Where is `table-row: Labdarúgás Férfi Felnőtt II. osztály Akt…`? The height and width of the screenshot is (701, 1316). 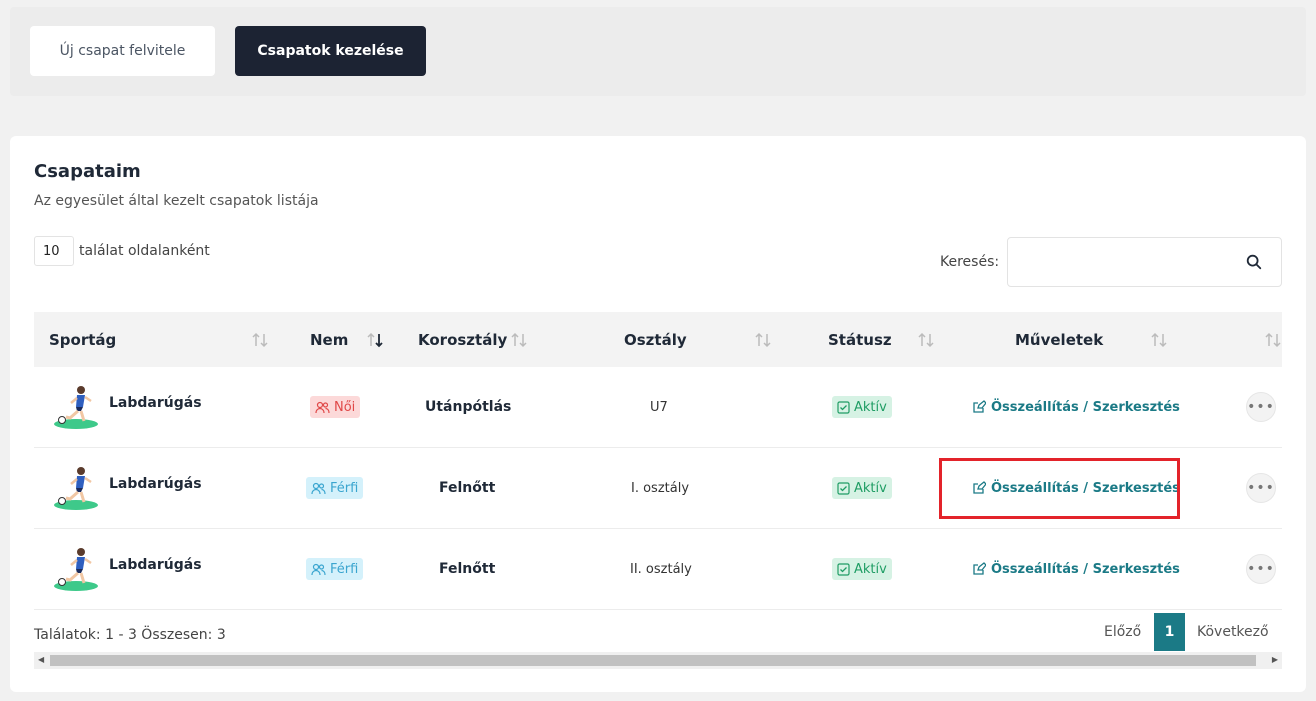 table-row: Labdarúgás Férfi Felnőtt II. osztály Akt… is located at coordinates (658, 569).